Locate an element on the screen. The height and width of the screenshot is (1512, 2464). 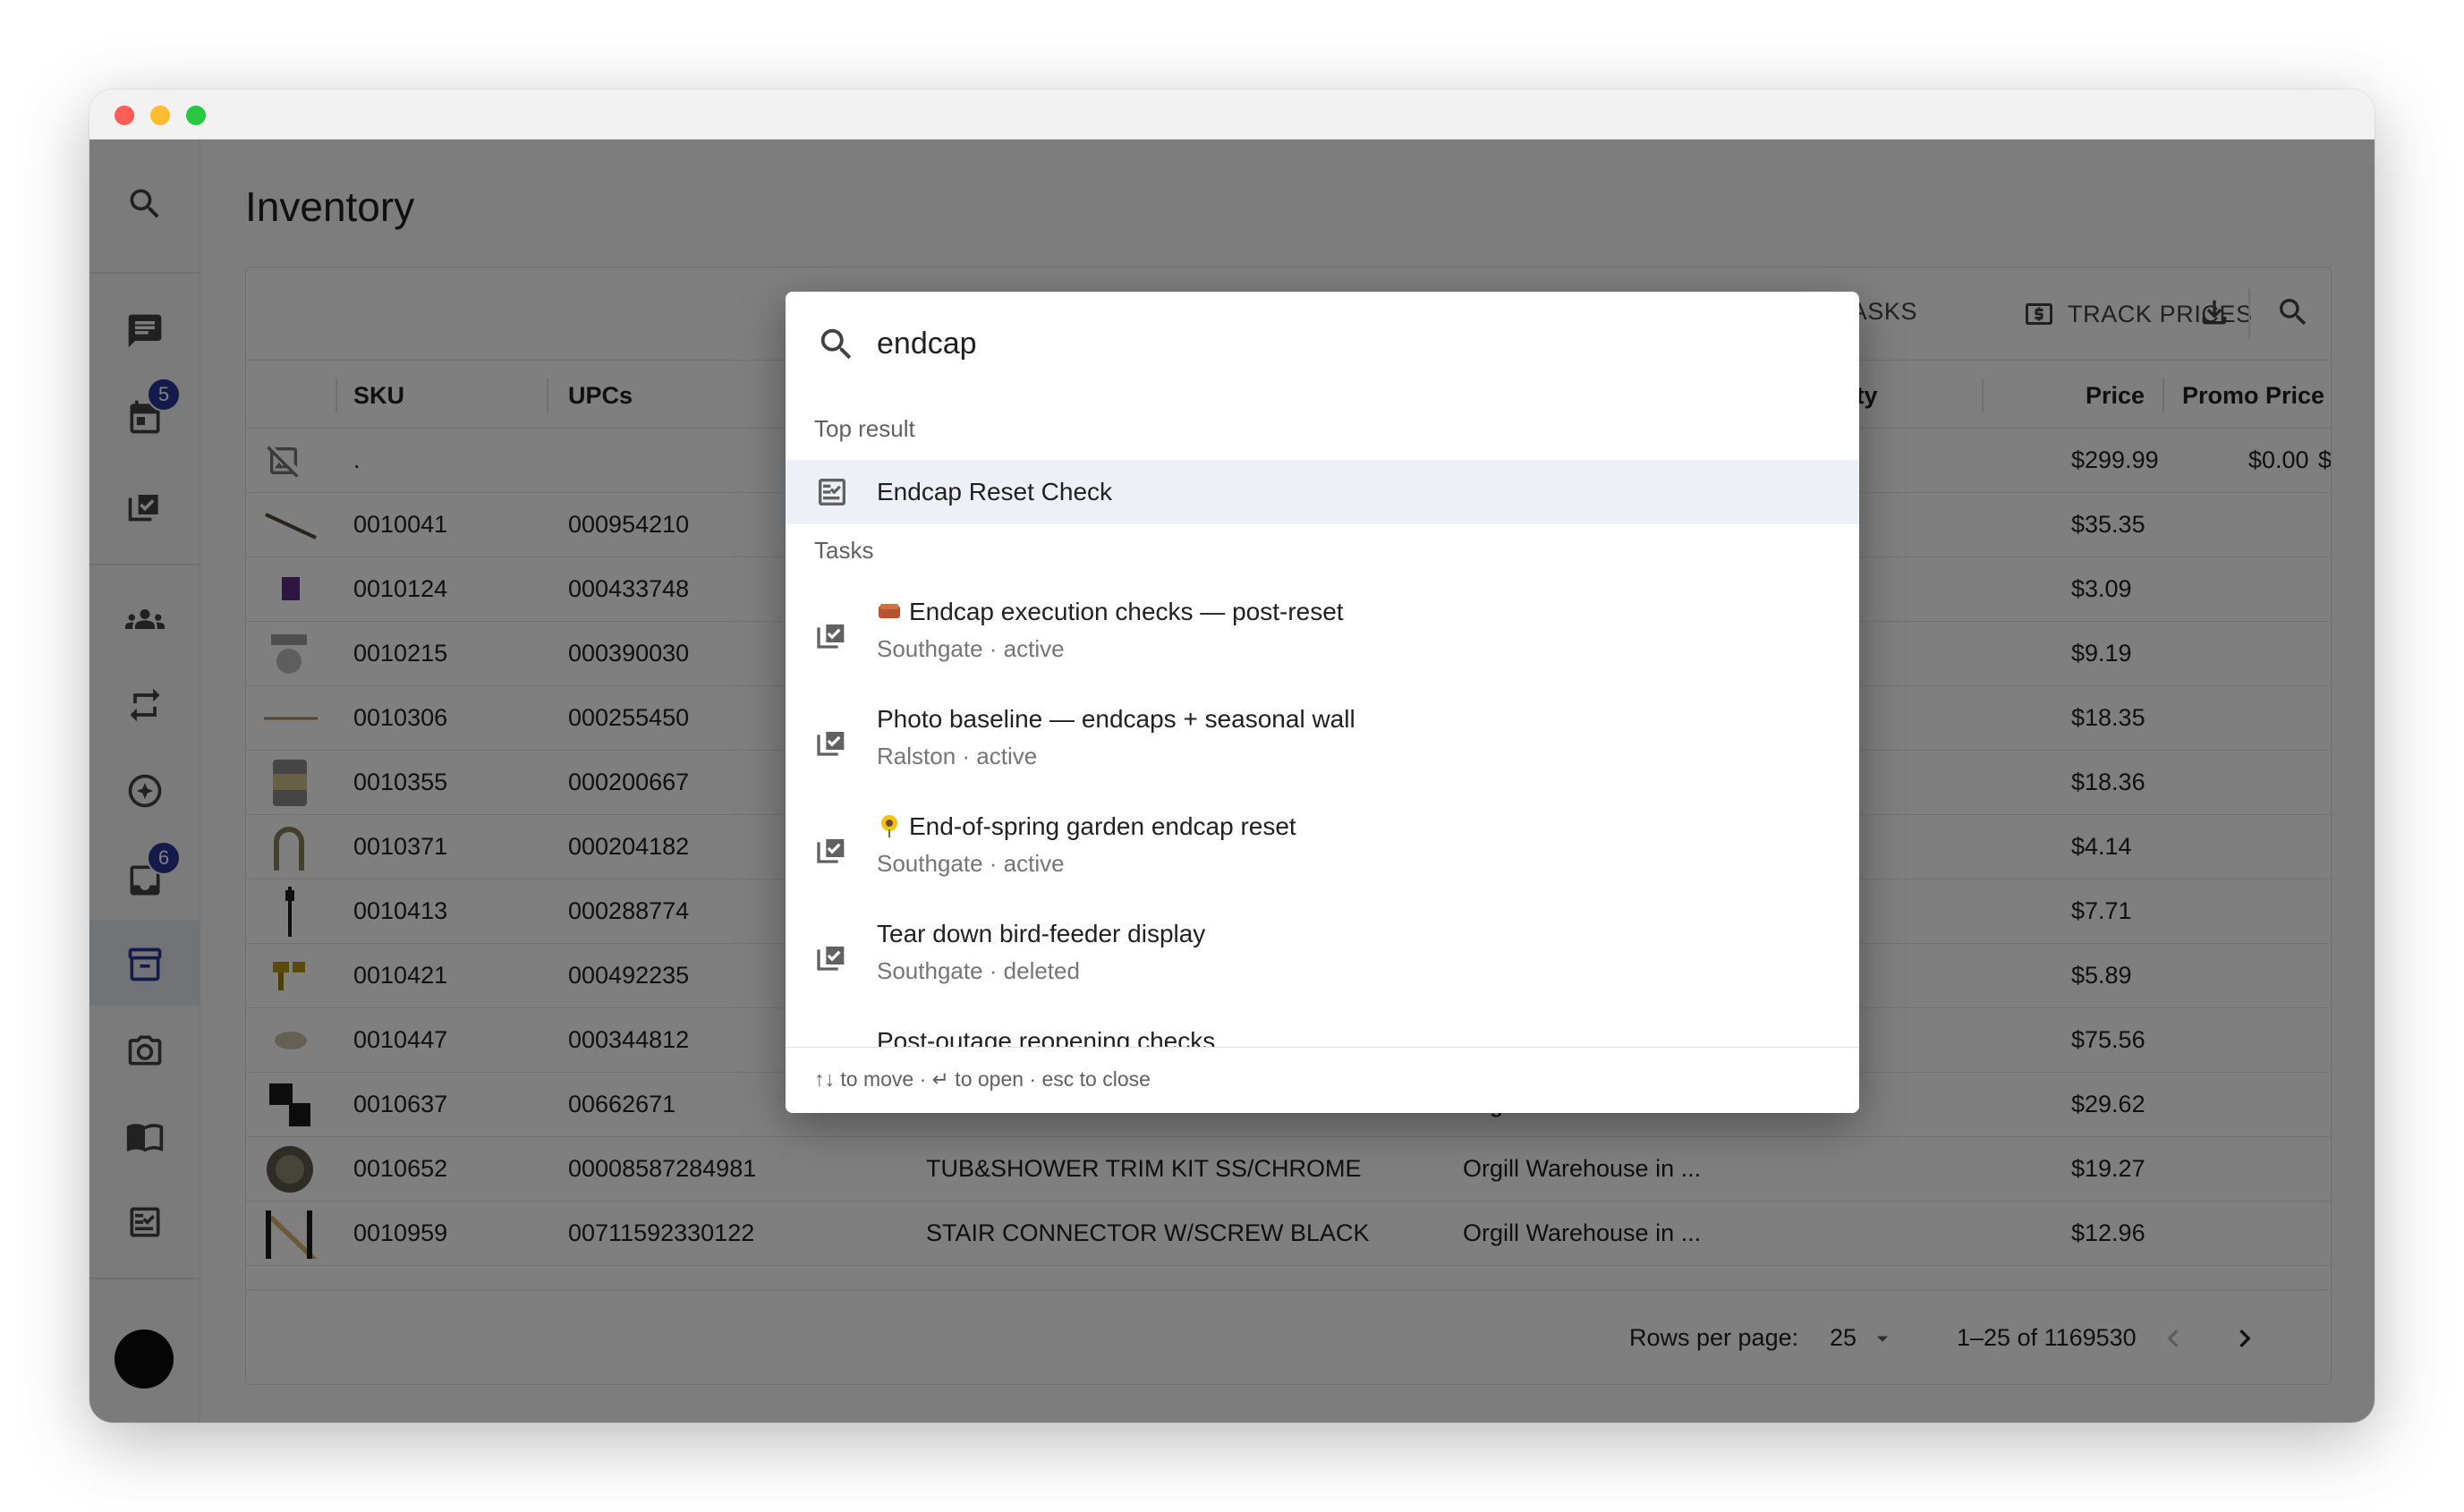
top-result-section-label: Top result is located at coordinates (864, 428).